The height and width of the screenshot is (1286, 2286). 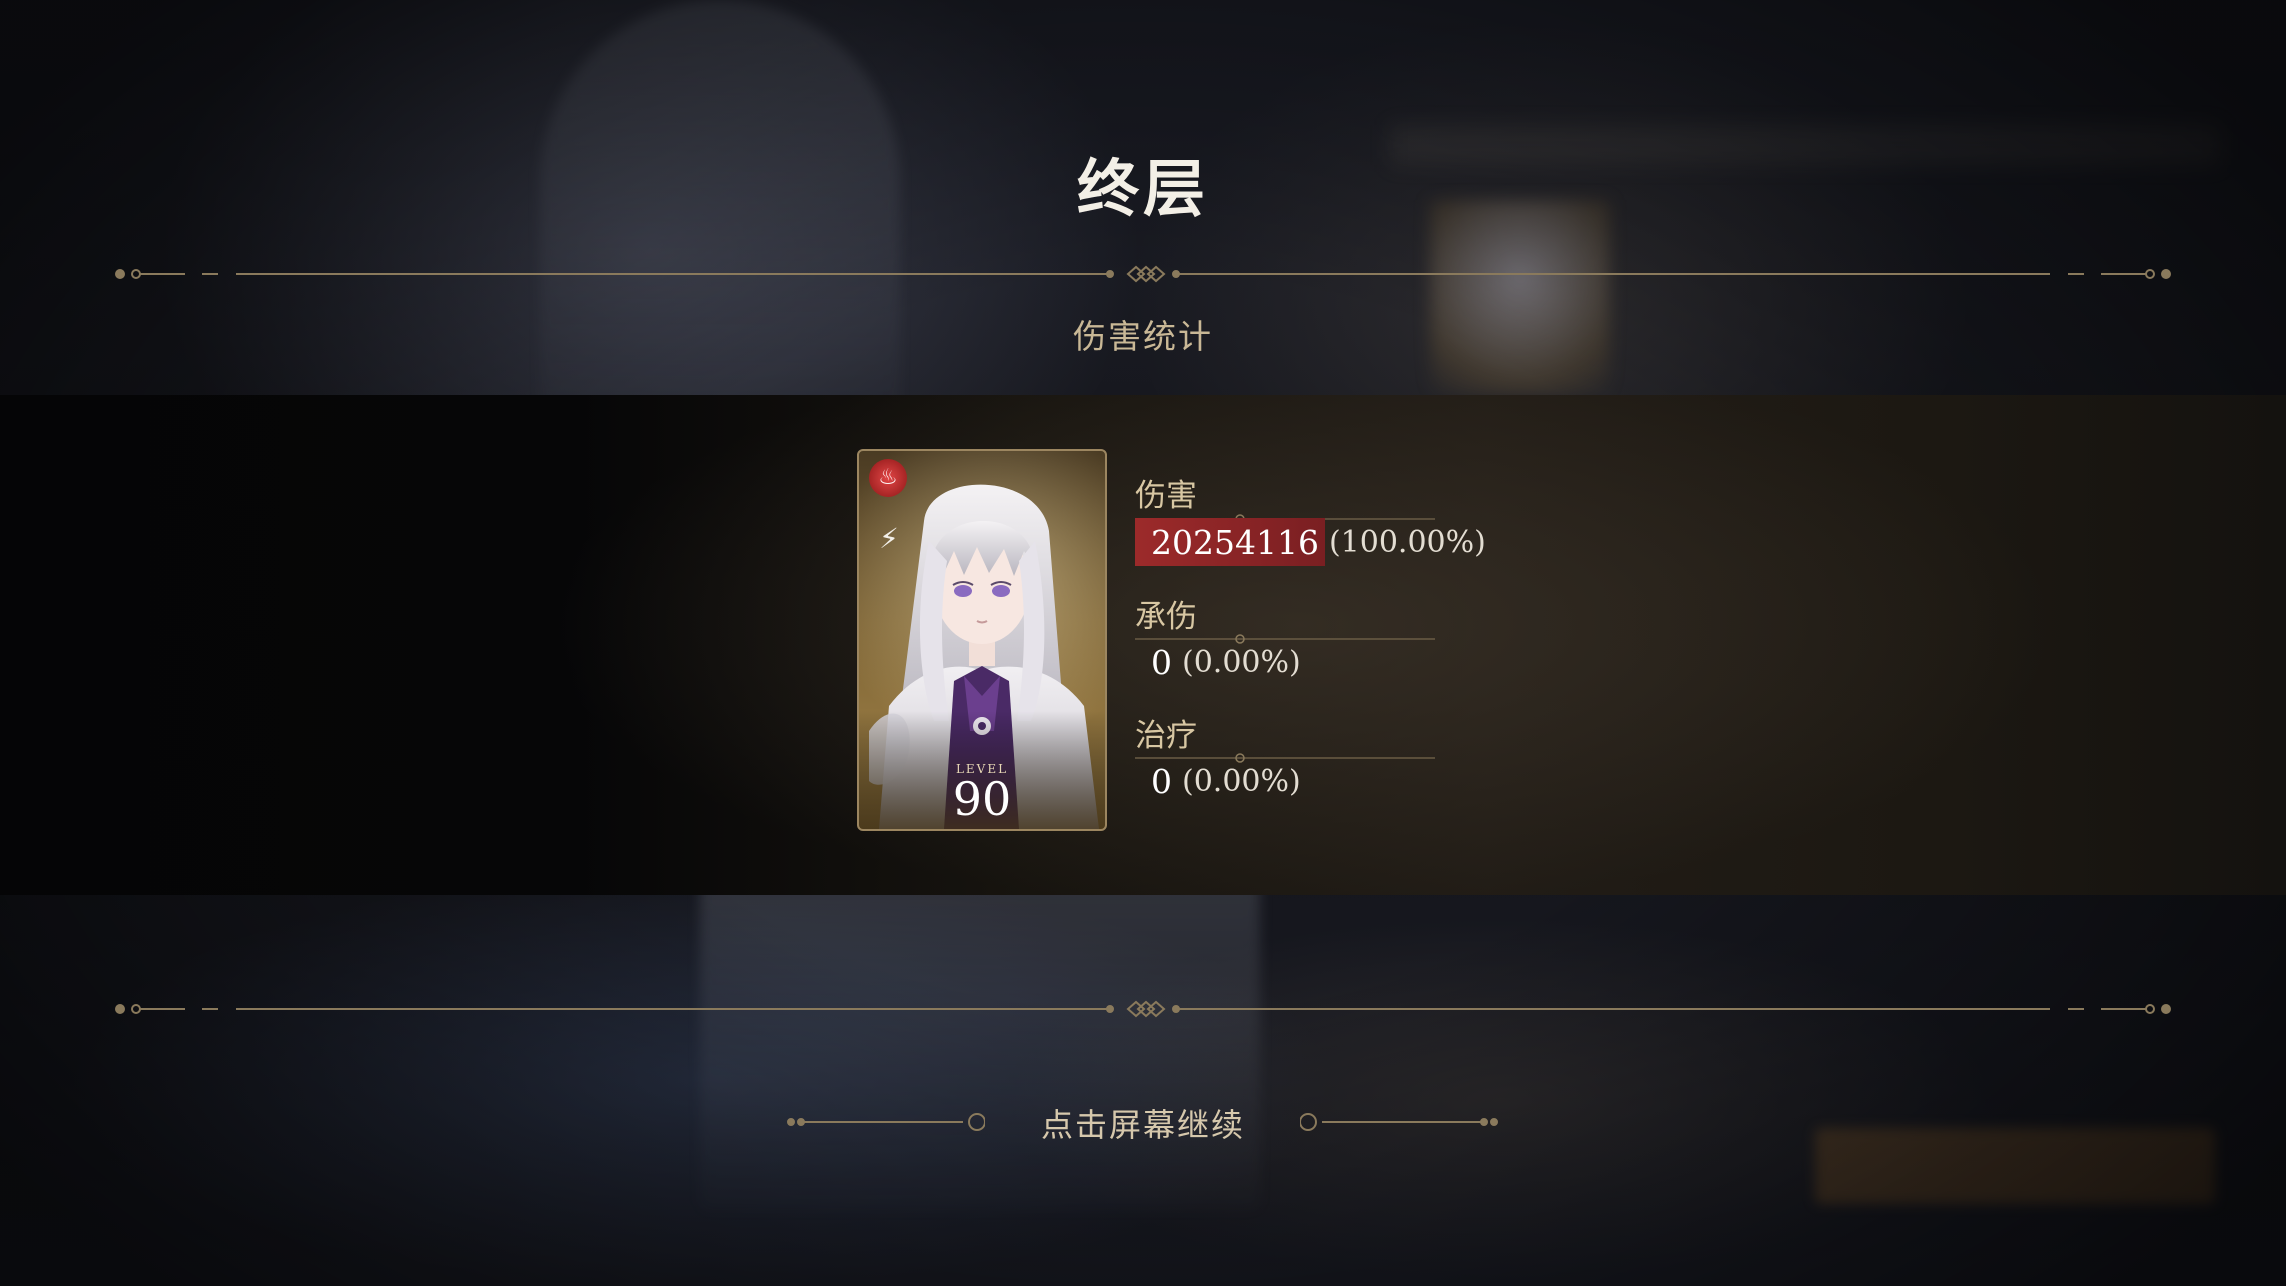 I want to click on fire-element-icon: ♨, so click(x=888, y=478).